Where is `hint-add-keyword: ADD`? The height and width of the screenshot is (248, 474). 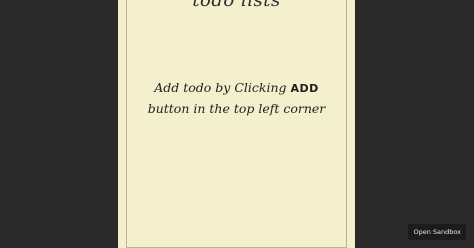
hint-add-keyword: ADD is located at coordinates (304, 88).